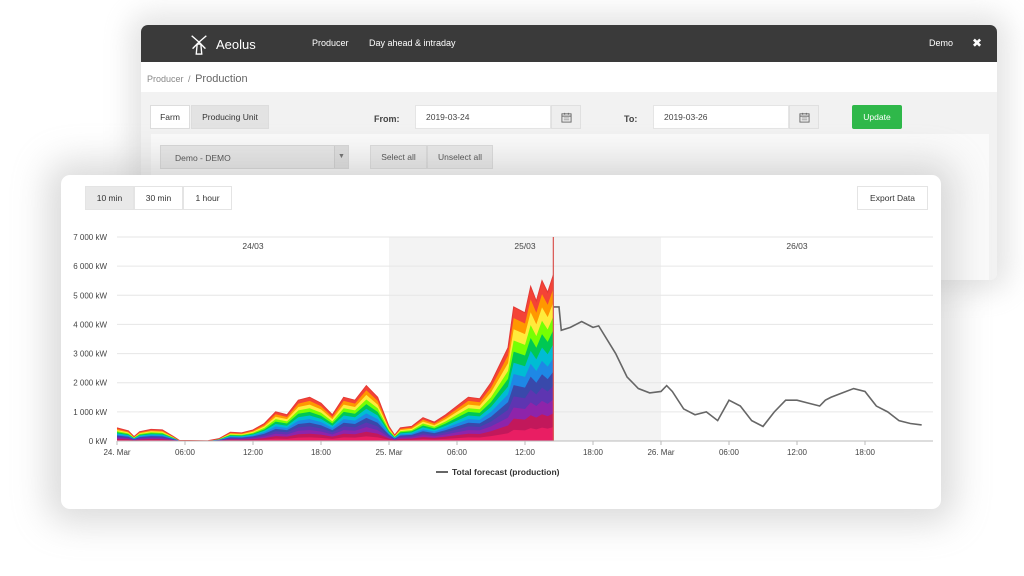  What do you see at coordinates (631, 119) in the screenshot?
I see `to-label: To:` at bounding box center [631, 119].